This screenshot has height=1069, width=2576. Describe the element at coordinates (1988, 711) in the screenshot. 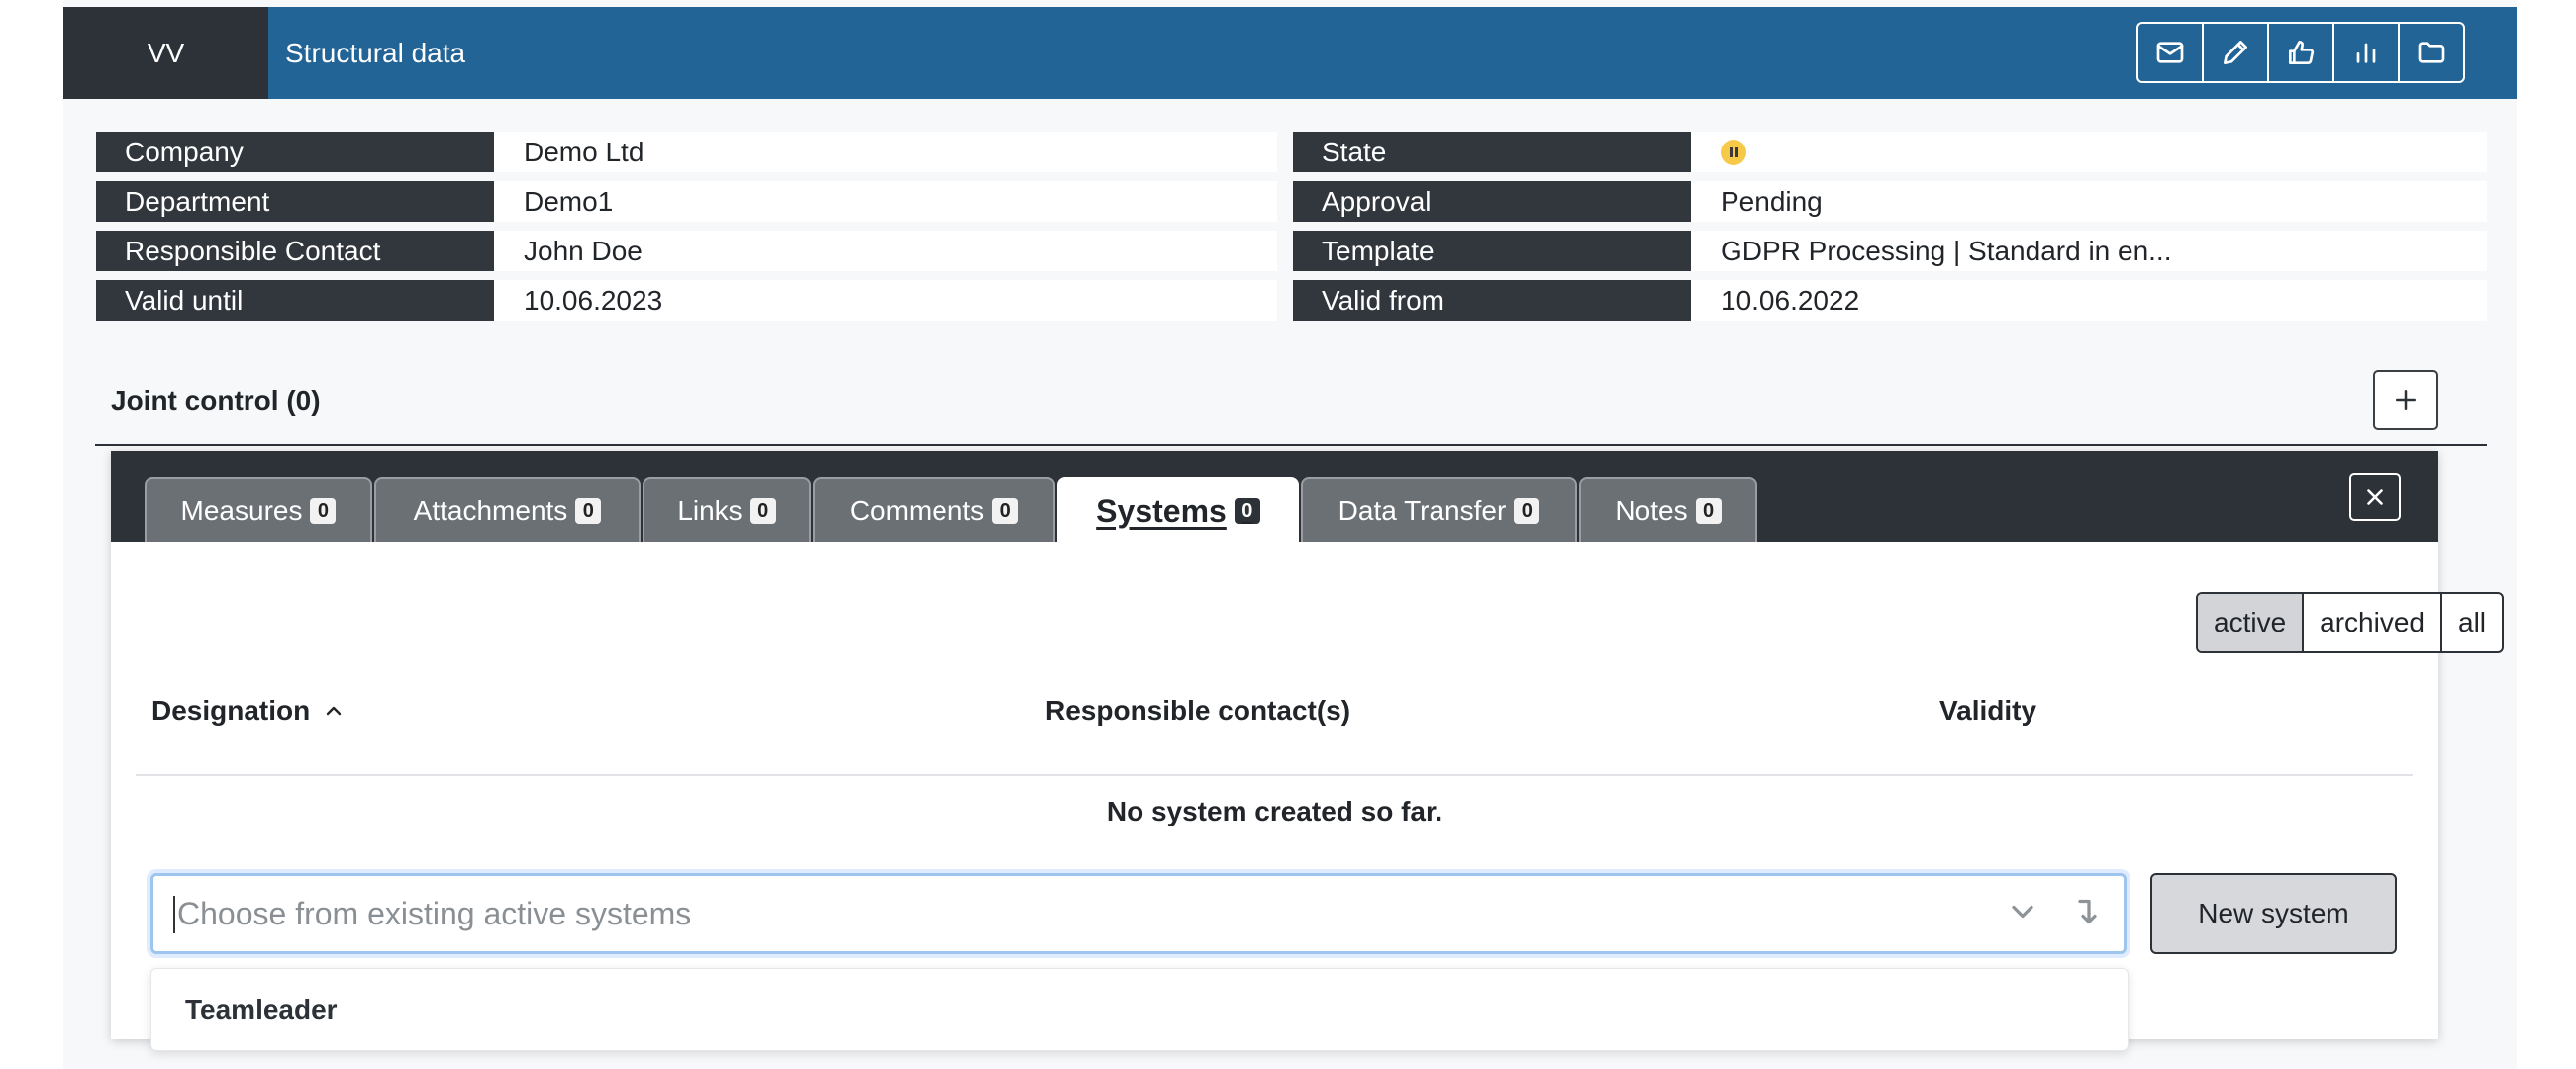

I see `column-header-validity: Validity` at that location.